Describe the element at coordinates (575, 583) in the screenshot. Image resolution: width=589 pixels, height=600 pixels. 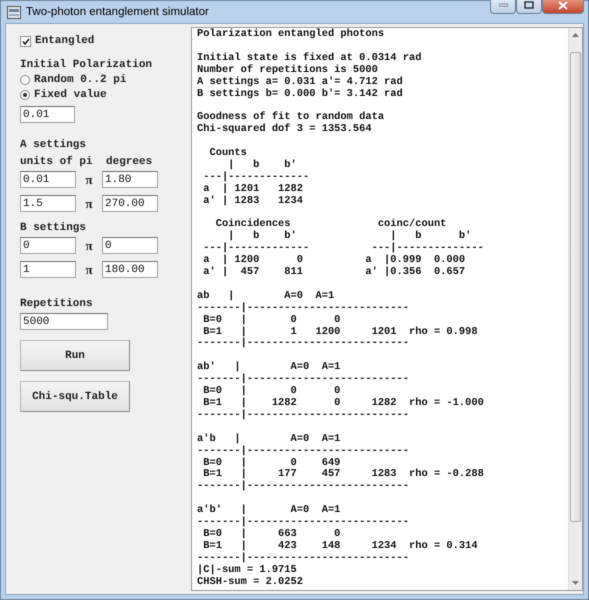
I see `scroll-down-icon` at that location.